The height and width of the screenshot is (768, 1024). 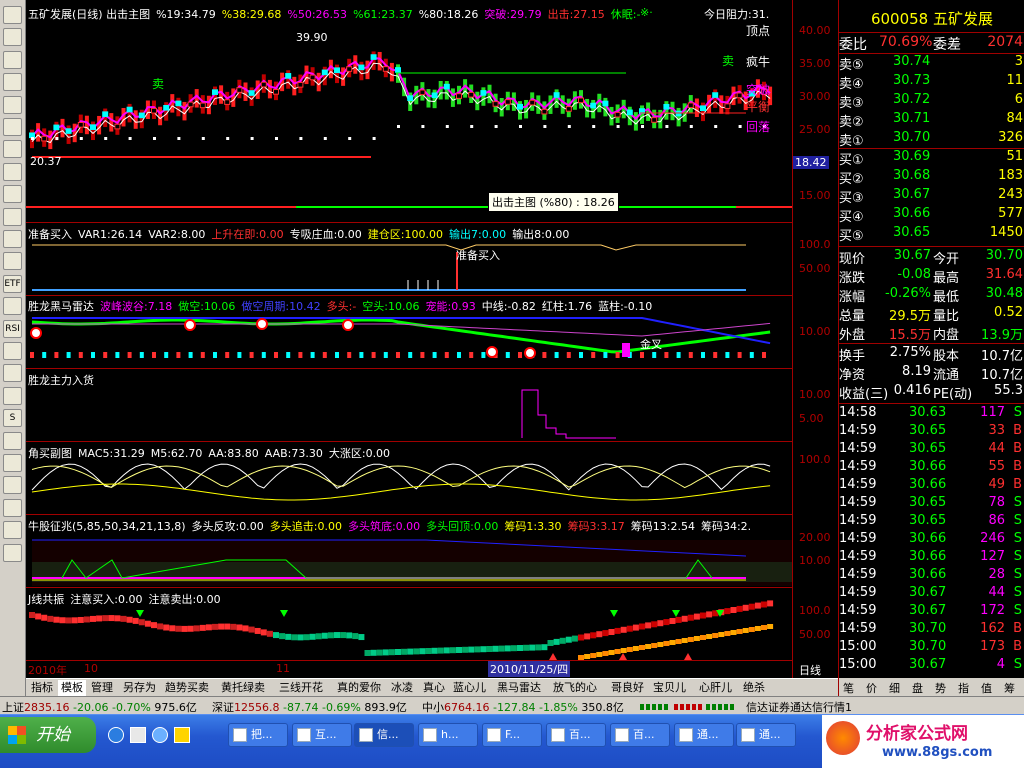 I want to click on quote-tab: 筹, so click(x=1009, y=688).